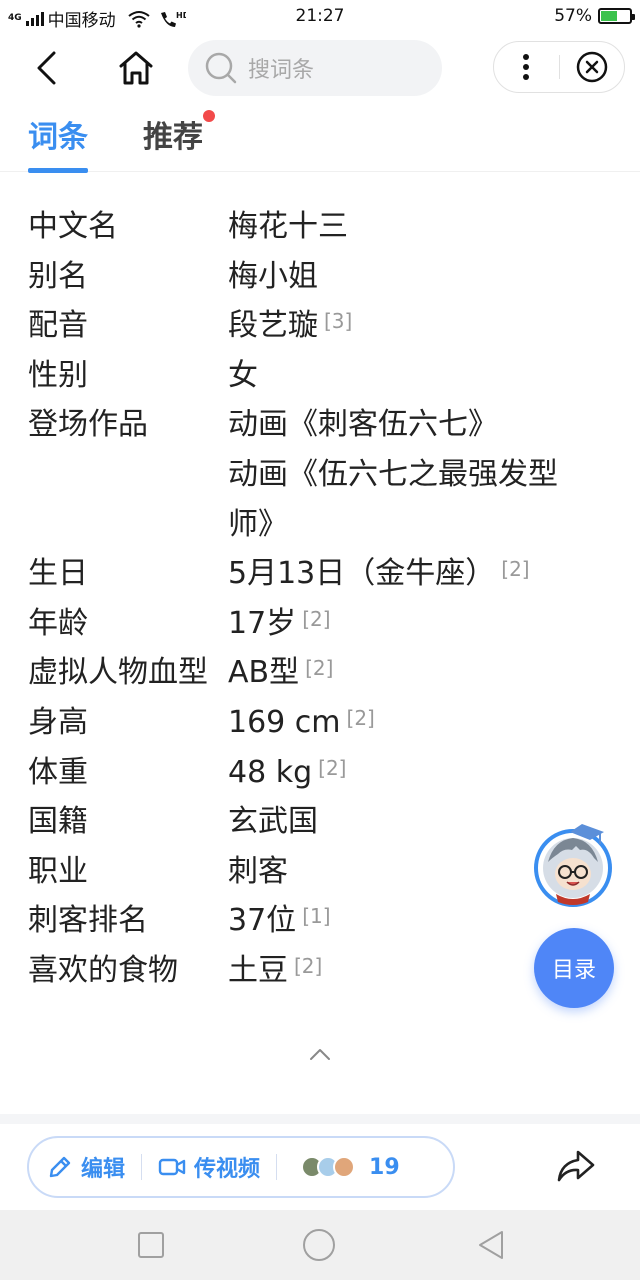  Describe the element at coordinates (58, 137) in the screenshot. I see `tab-entry-label: 词条` at that location.